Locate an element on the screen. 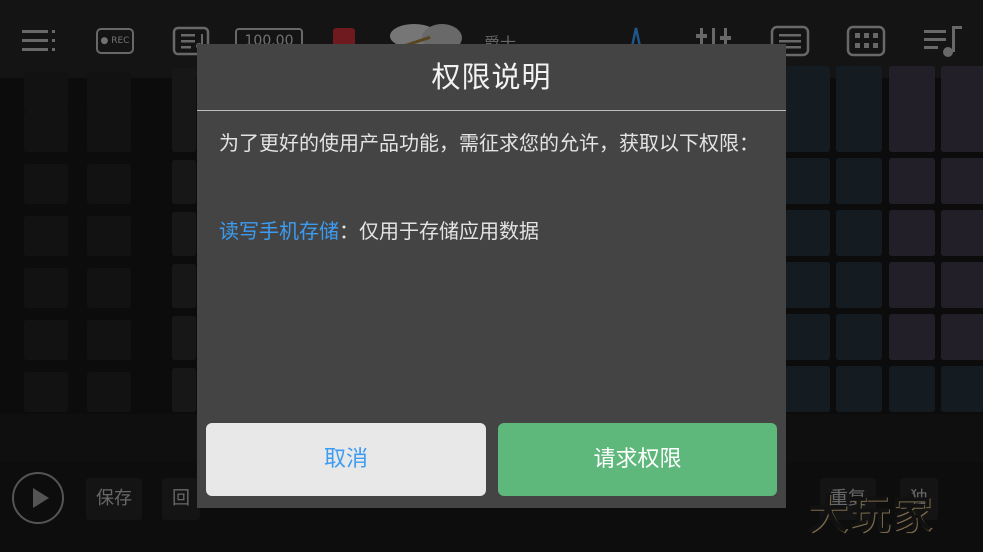  dialog-title: 权限说明 is located at coordinates (491, 77).